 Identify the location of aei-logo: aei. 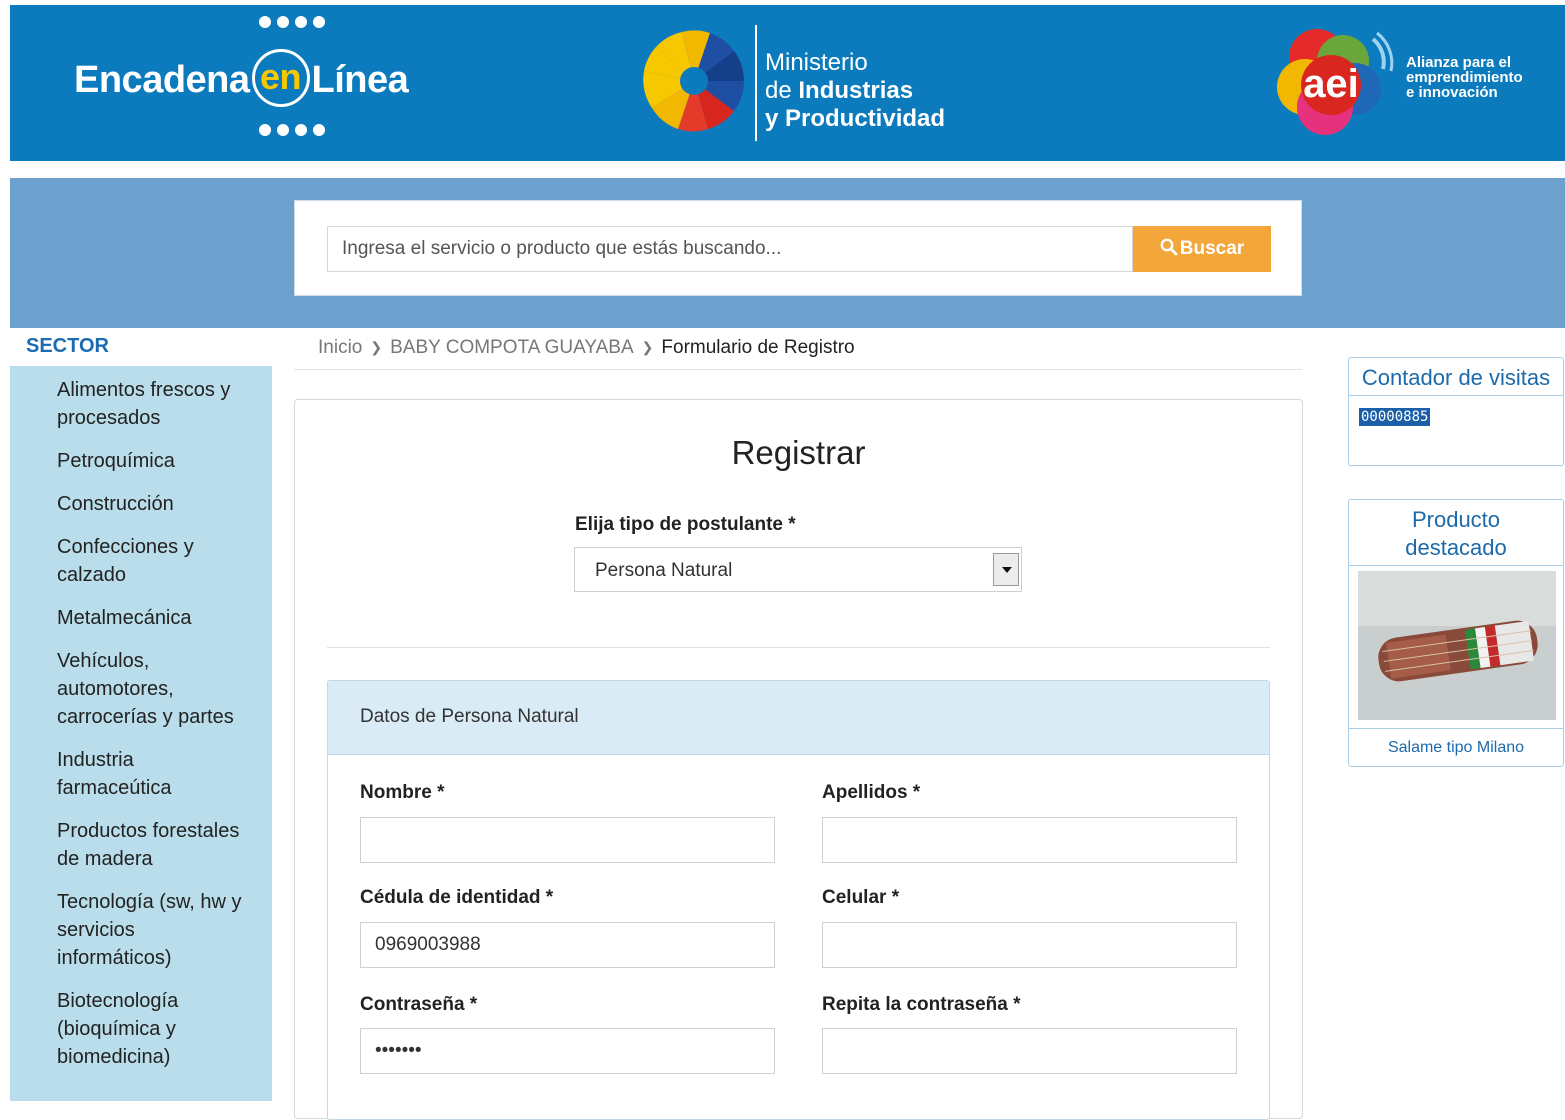
(1335, 82).